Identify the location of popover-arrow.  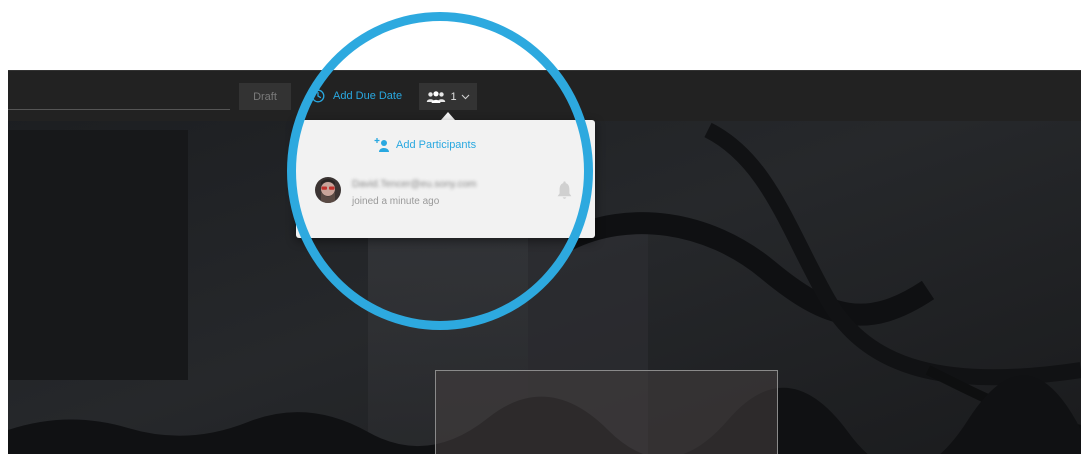
(448, 116).